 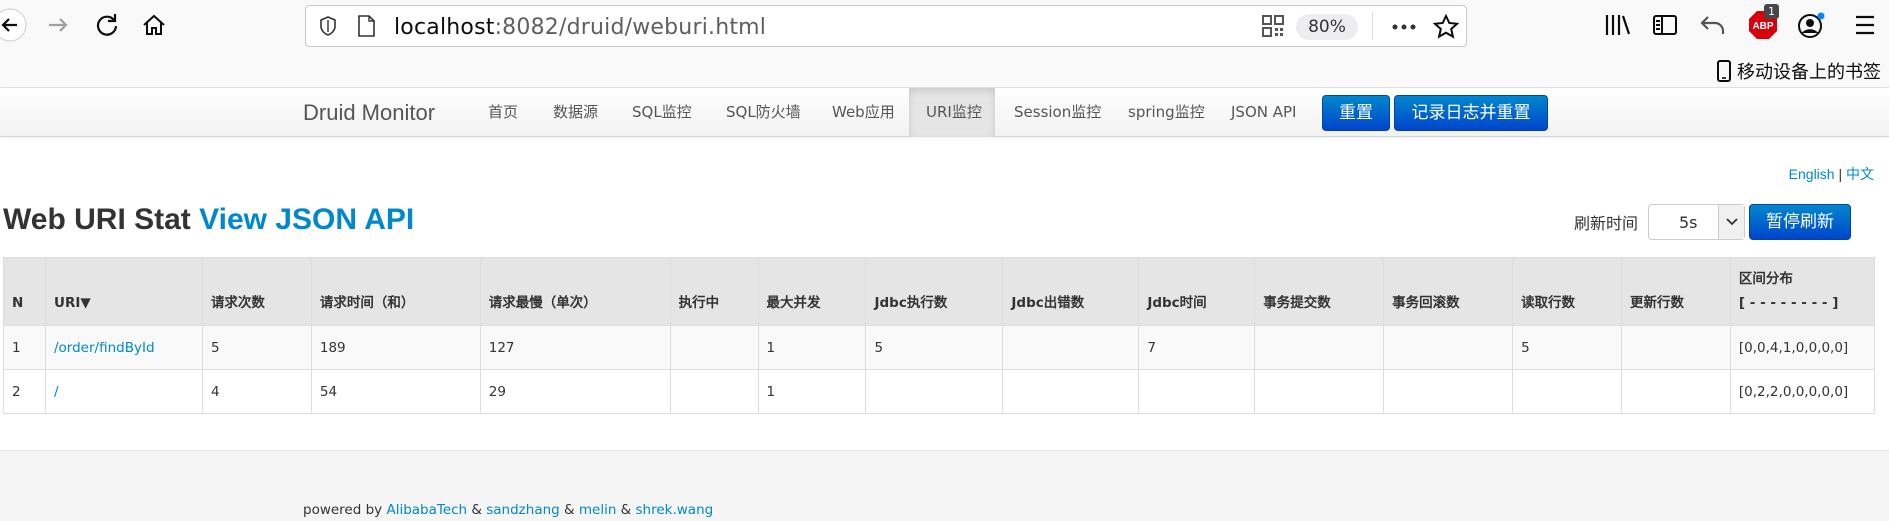 What do you see at coordinates (306, 219) in the screenshot?
I see `view-json-api-link: View JSON API` at bounding box center [306, 219].